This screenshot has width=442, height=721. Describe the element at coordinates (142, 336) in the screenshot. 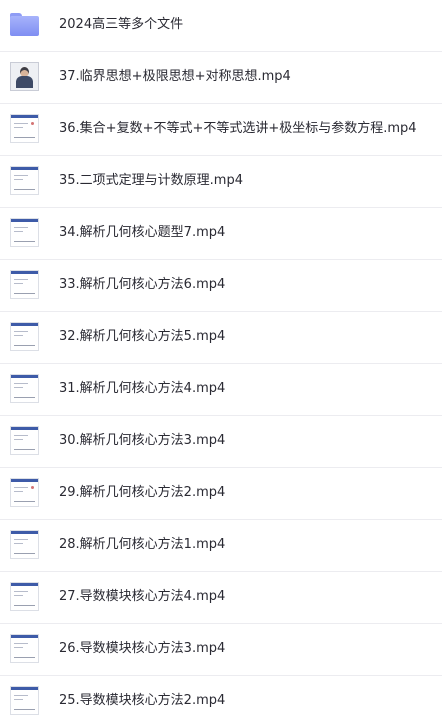

I see `file-name: 32.解析几何核心方法5.mp4` at that location.